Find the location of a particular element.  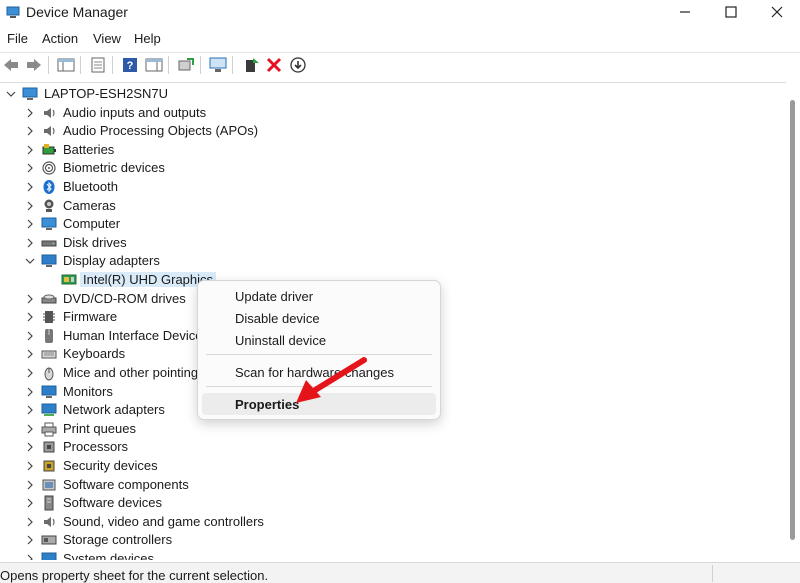

tree-category: Software components is located at coordinates (393, 485).